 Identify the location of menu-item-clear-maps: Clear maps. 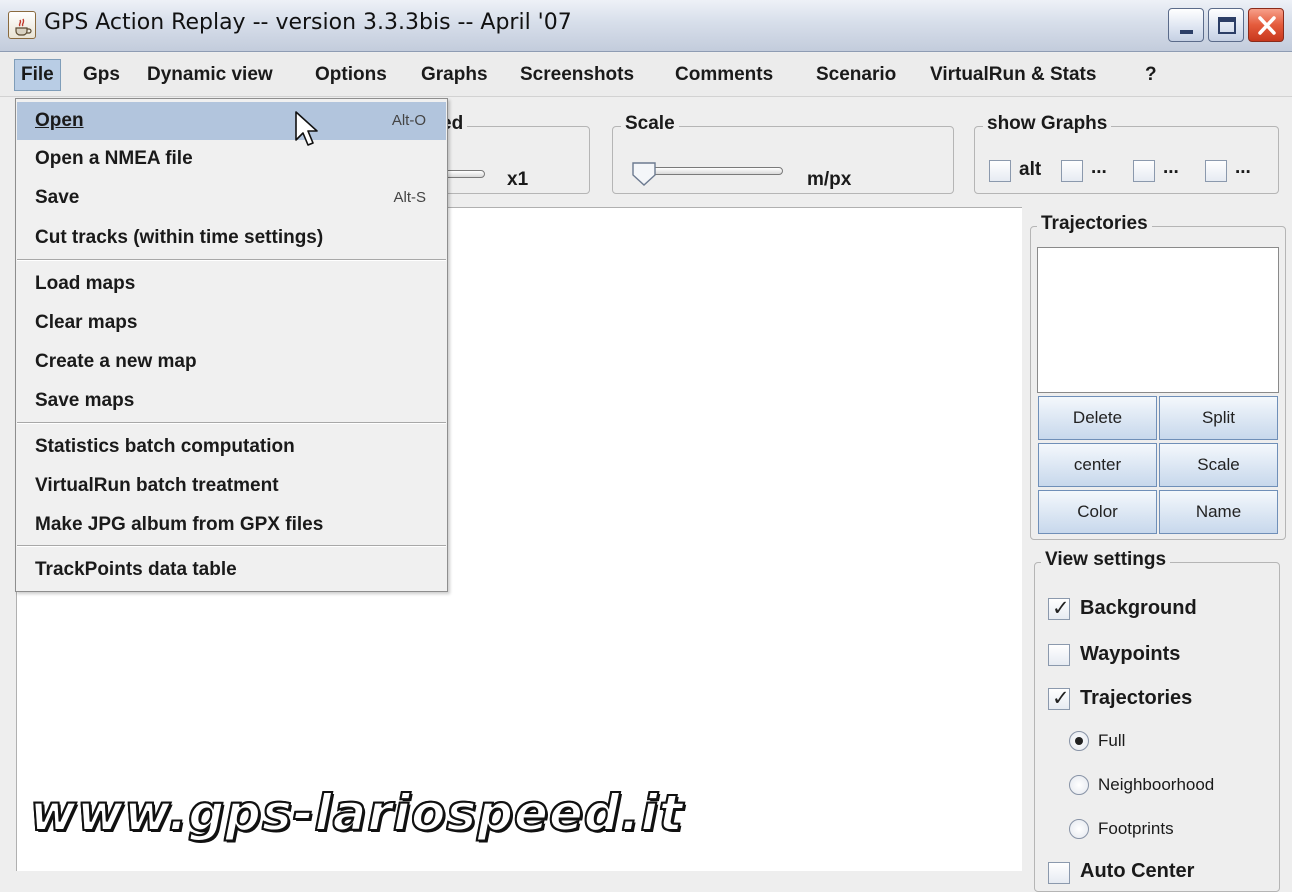
(231, 323).